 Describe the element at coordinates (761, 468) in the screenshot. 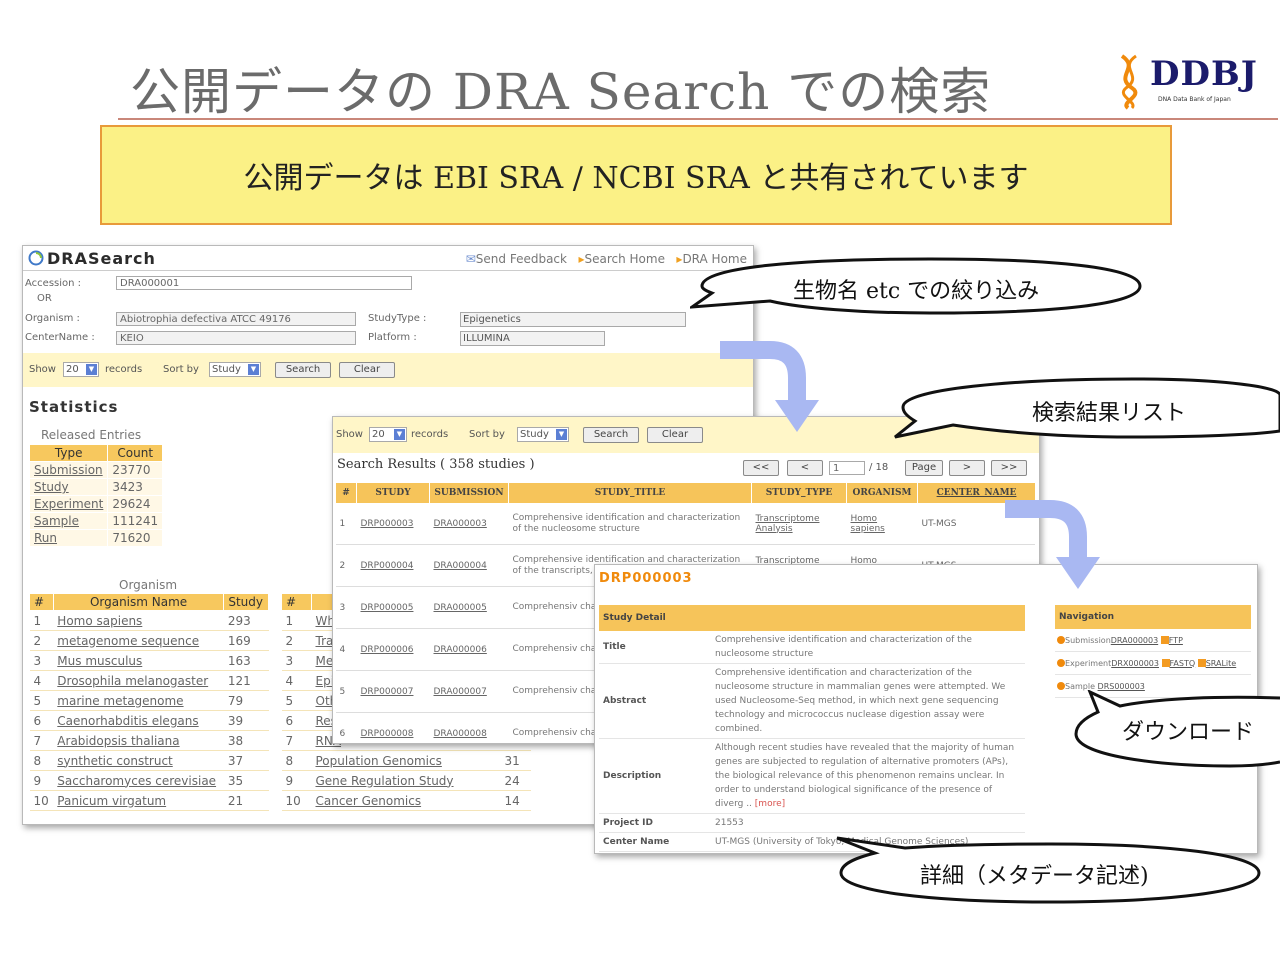

I see `first-page-button: <<` at that location.